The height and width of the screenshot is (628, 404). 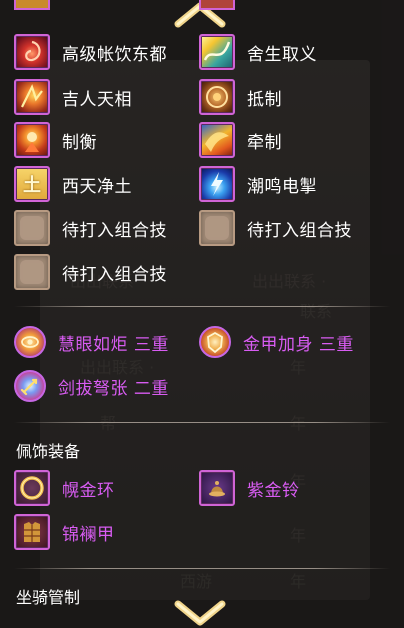 What do you see at coordinates (264, 99) in the screenshot?
I see `skill-label: 抵制` at bounding box center [264, 99].